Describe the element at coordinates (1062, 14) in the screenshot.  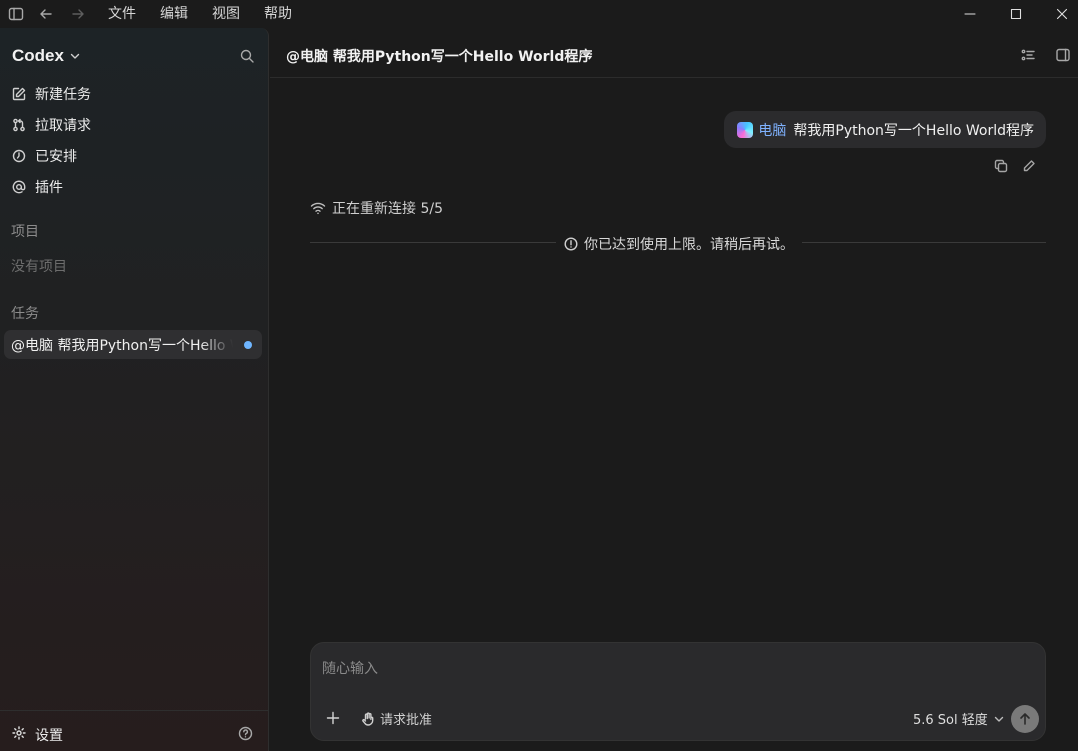
I see `close-icon` at that location.